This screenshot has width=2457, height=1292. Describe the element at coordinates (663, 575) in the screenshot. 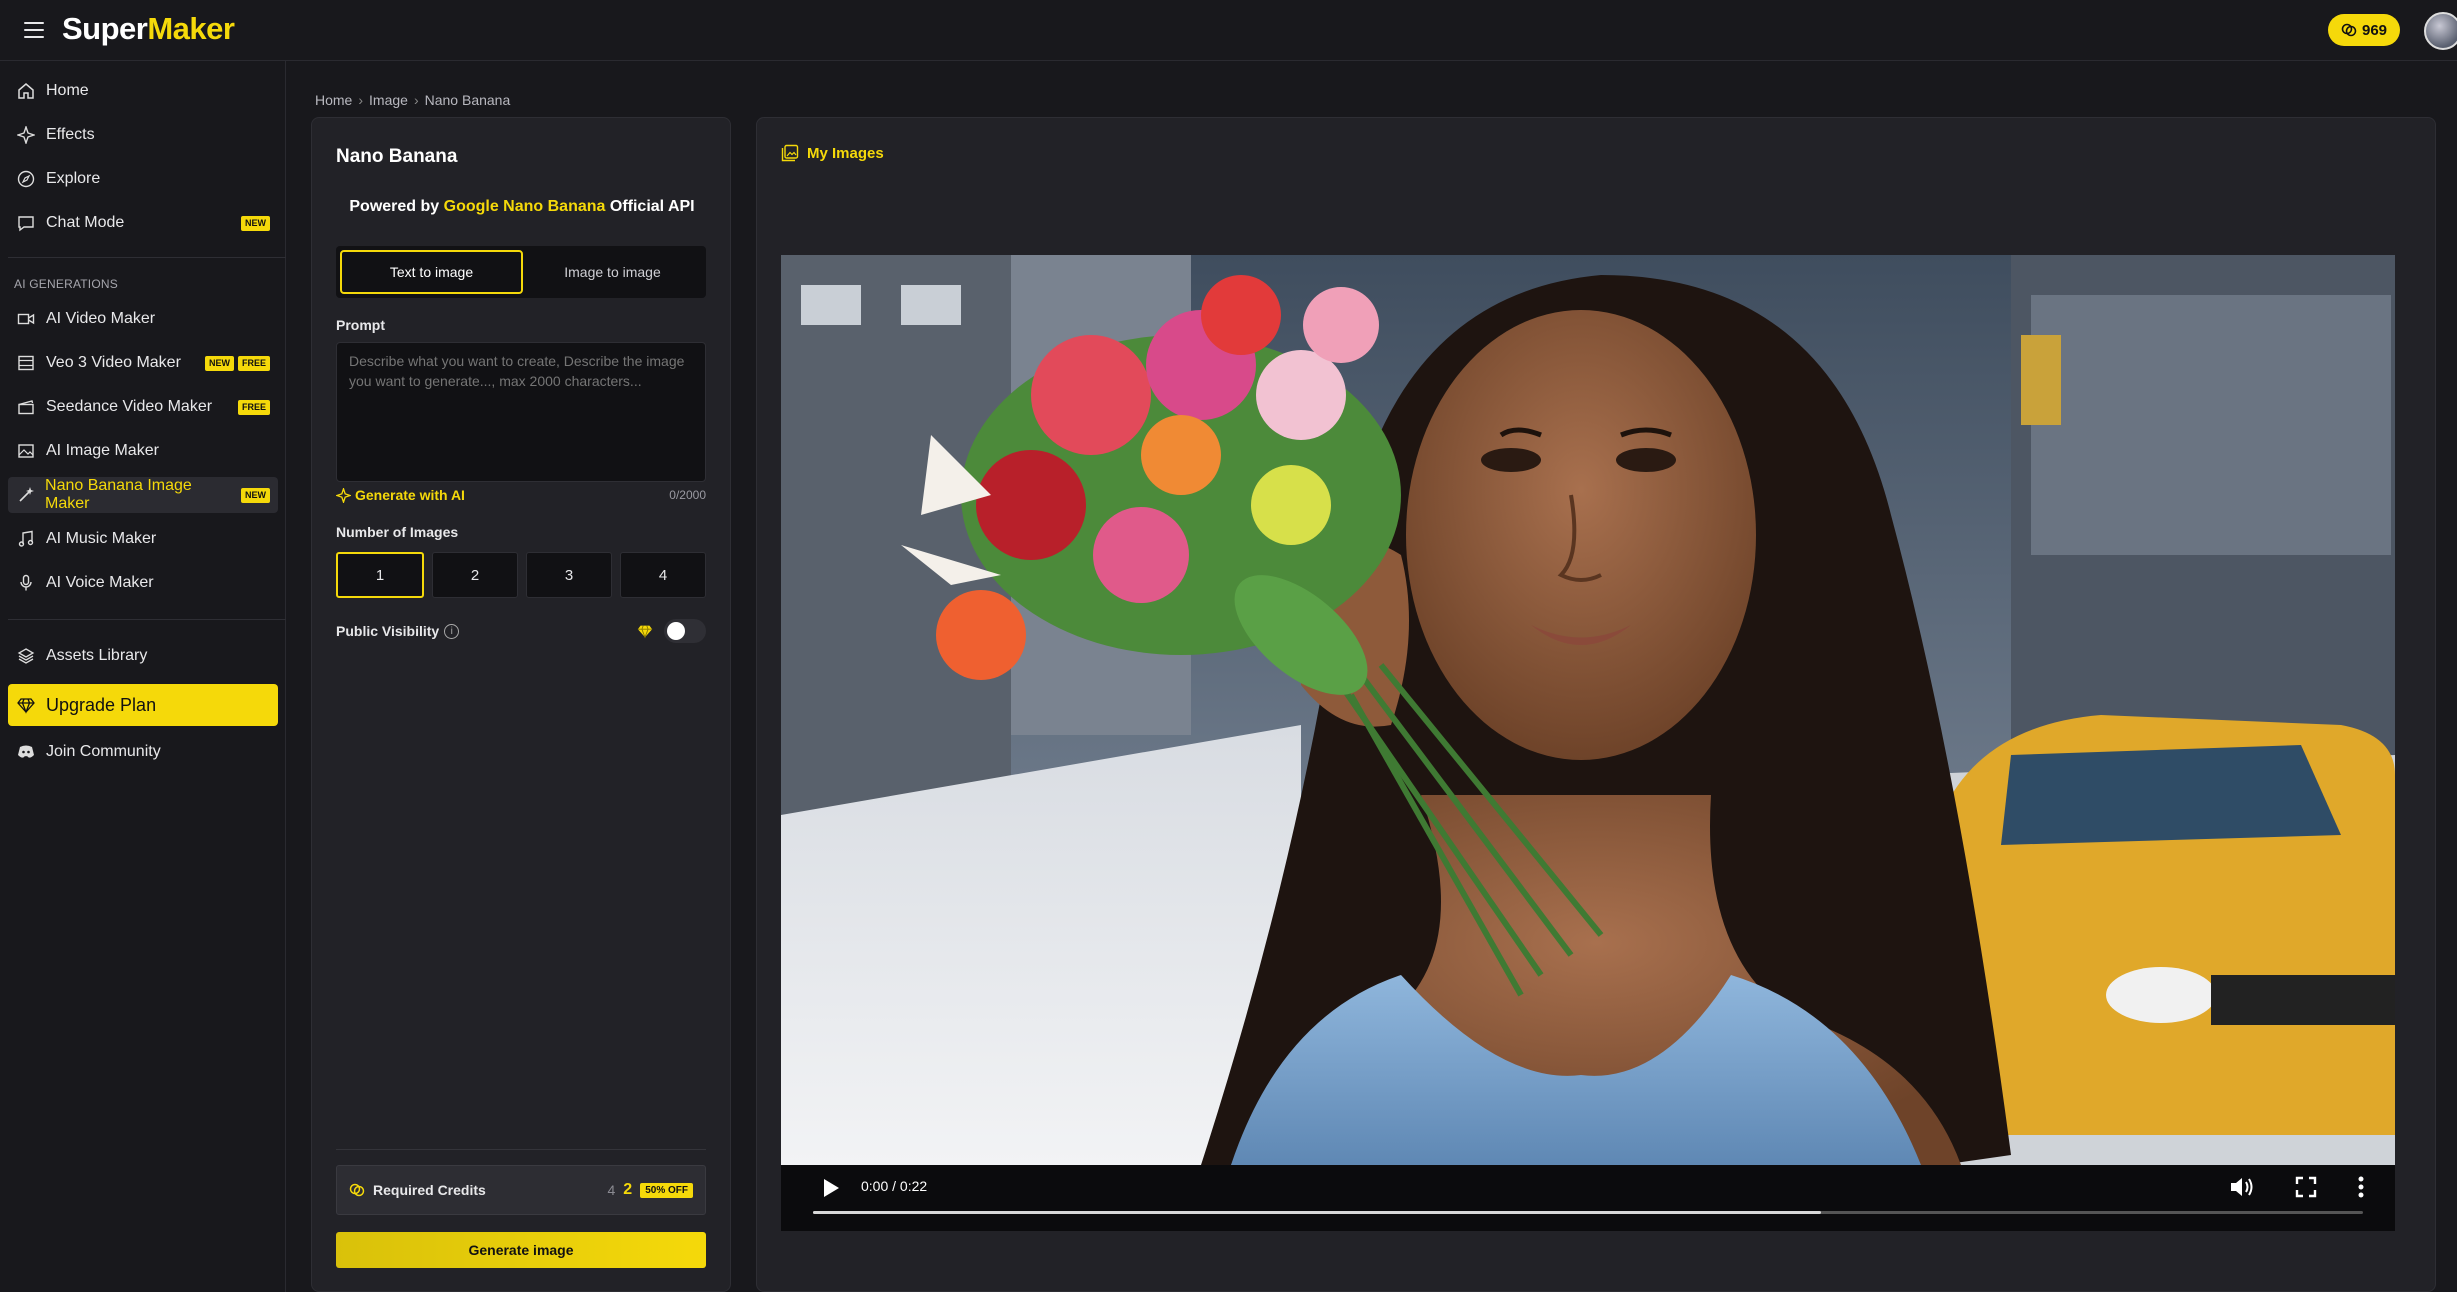

I see `num-option-4: 4` at that location.